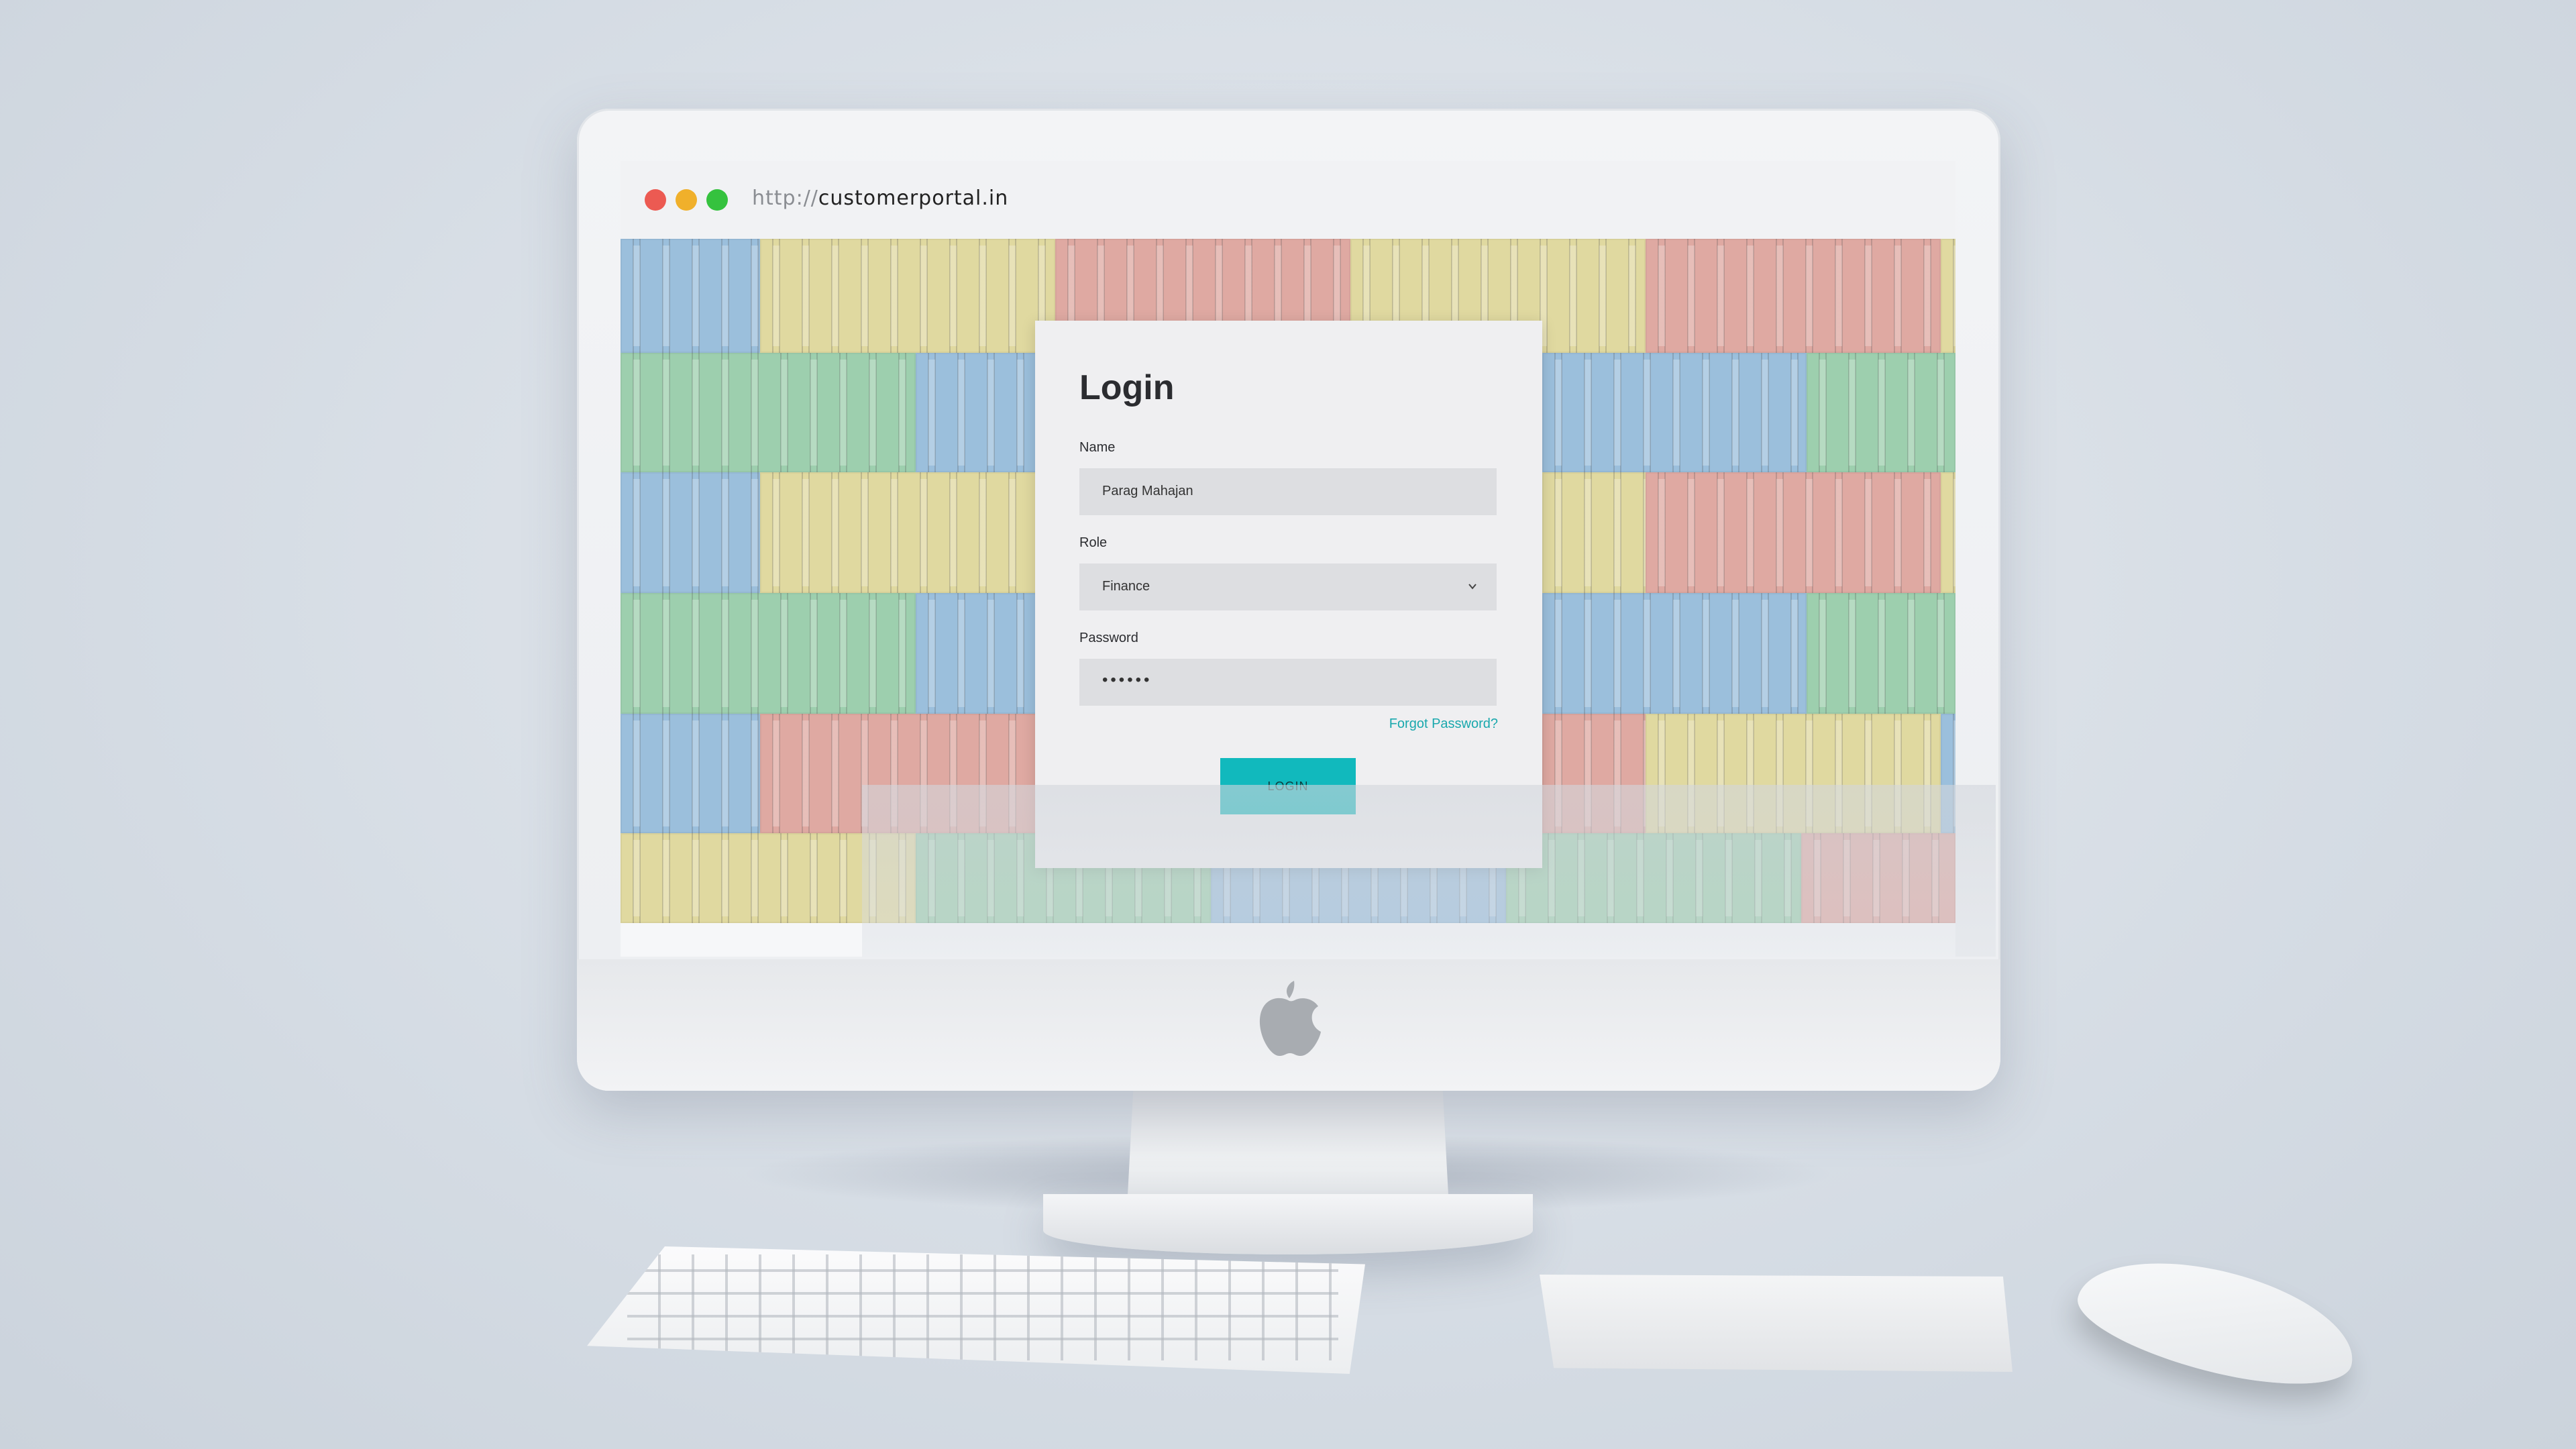 The width and height of the screenshot is (2576, 1449). What do you see at coordinates (1443, 724) in the screenshot?
I see `forgot-password-link: Forgot Password?` at bounding box center [1443, 724].